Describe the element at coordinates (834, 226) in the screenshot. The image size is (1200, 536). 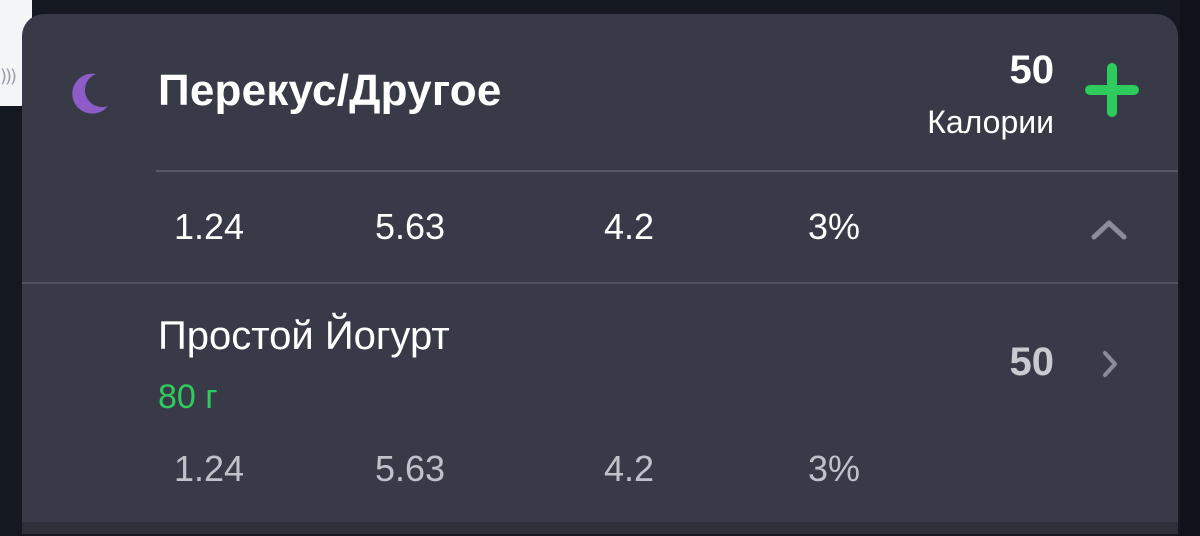
I see `summary-value-4: 3%` at that location.